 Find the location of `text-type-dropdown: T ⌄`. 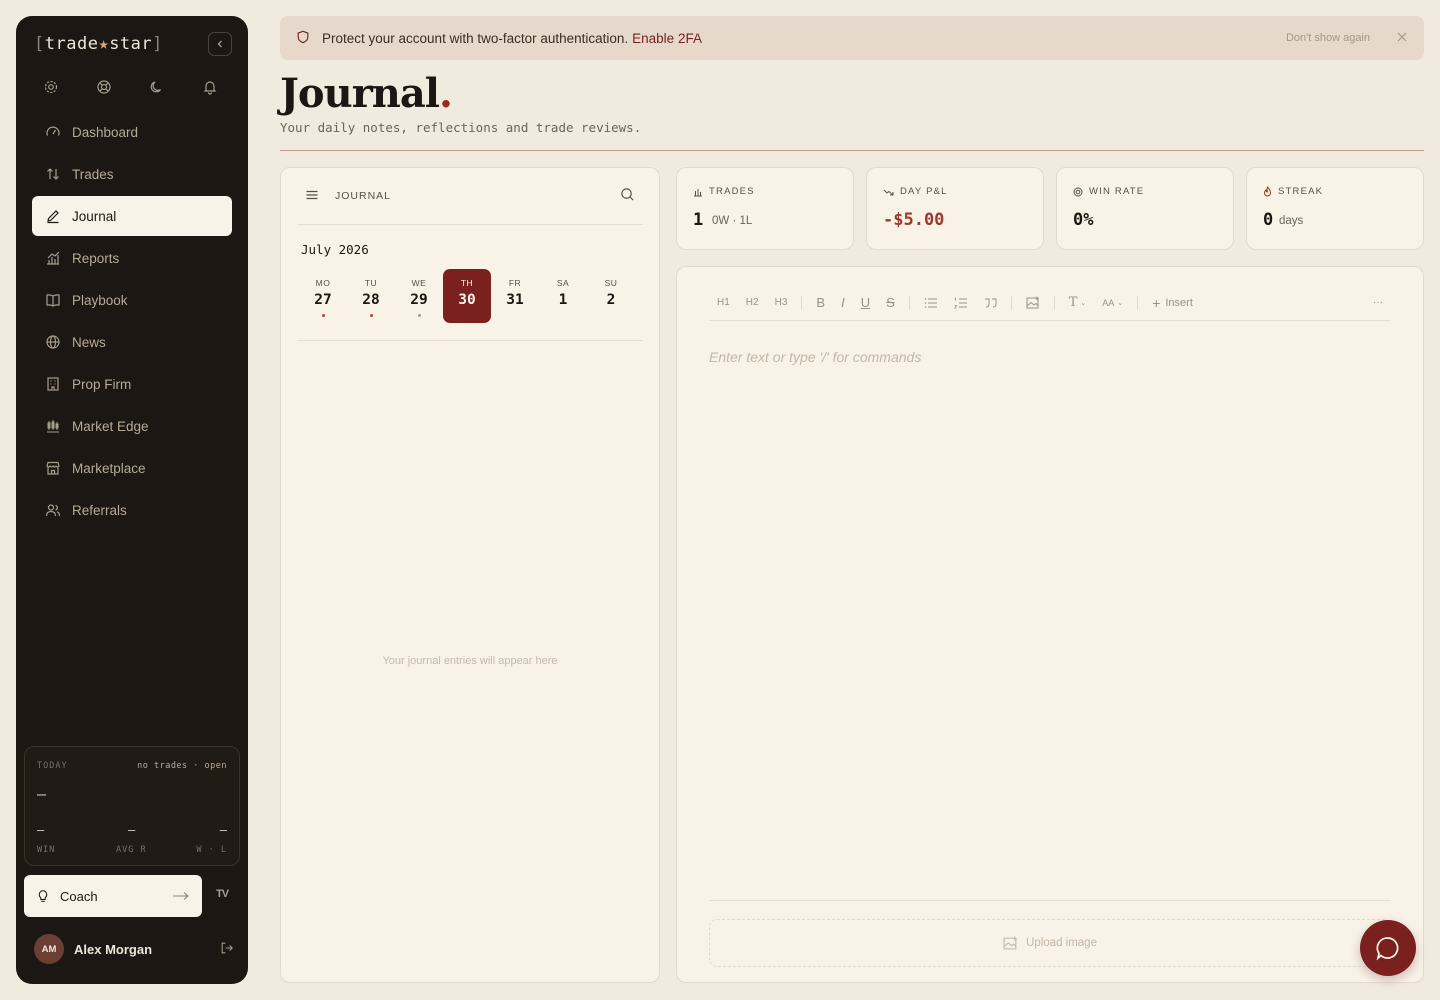

text-type-dropdown: T ⌄ is located at coordinates (1078, 303).